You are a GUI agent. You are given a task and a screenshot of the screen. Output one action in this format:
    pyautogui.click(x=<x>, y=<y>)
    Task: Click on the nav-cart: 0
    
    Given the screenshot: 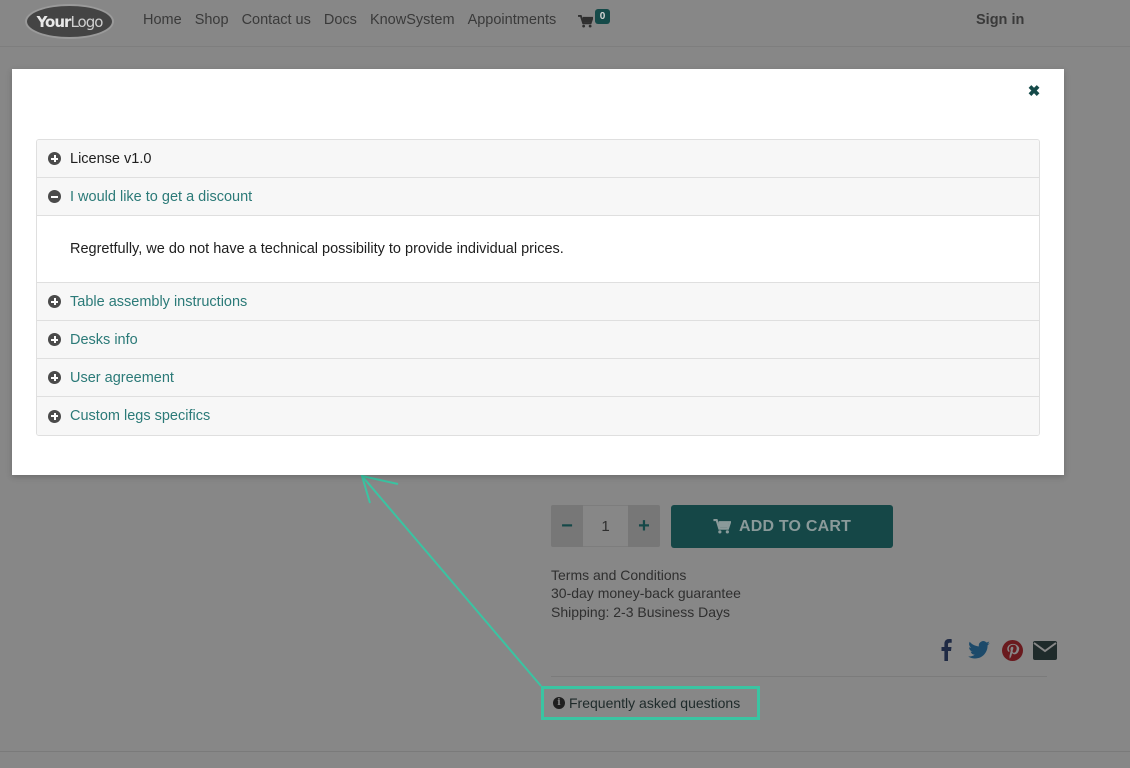 What is the action you would take?
    pyautogui.click(x=595, y=21)
    